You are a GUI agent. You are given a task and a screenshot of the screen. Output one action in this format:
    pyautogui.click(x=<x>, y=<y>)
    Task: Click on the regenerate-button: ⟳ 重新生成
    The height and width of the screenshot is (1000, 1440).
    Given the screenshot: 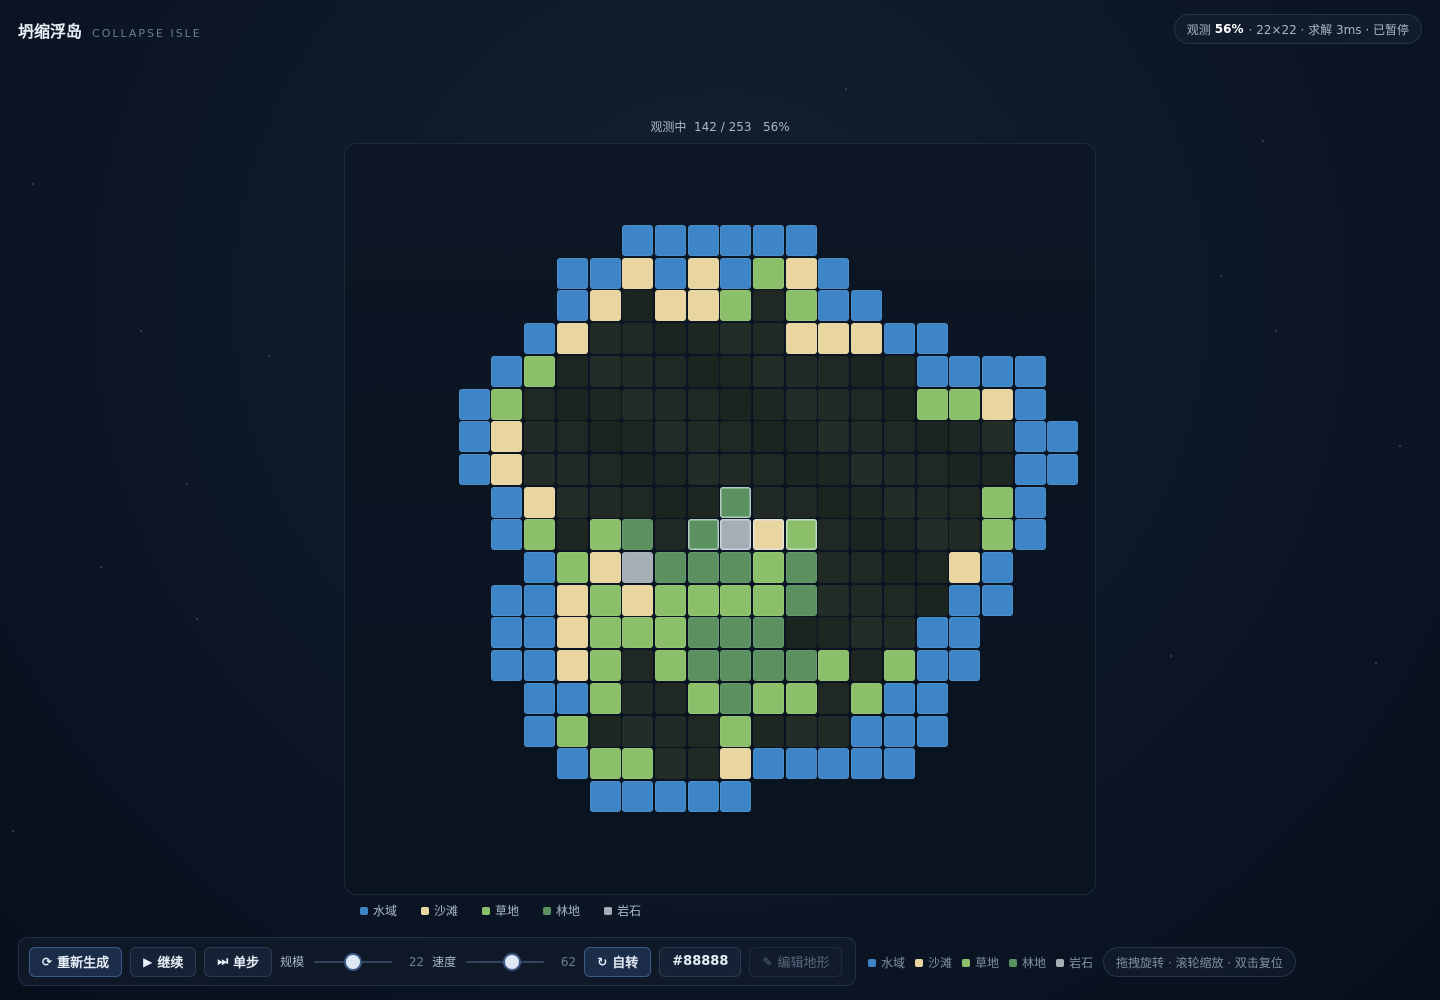 What is the action you would take?
    pyautogui.click(x=76, y=961)
    